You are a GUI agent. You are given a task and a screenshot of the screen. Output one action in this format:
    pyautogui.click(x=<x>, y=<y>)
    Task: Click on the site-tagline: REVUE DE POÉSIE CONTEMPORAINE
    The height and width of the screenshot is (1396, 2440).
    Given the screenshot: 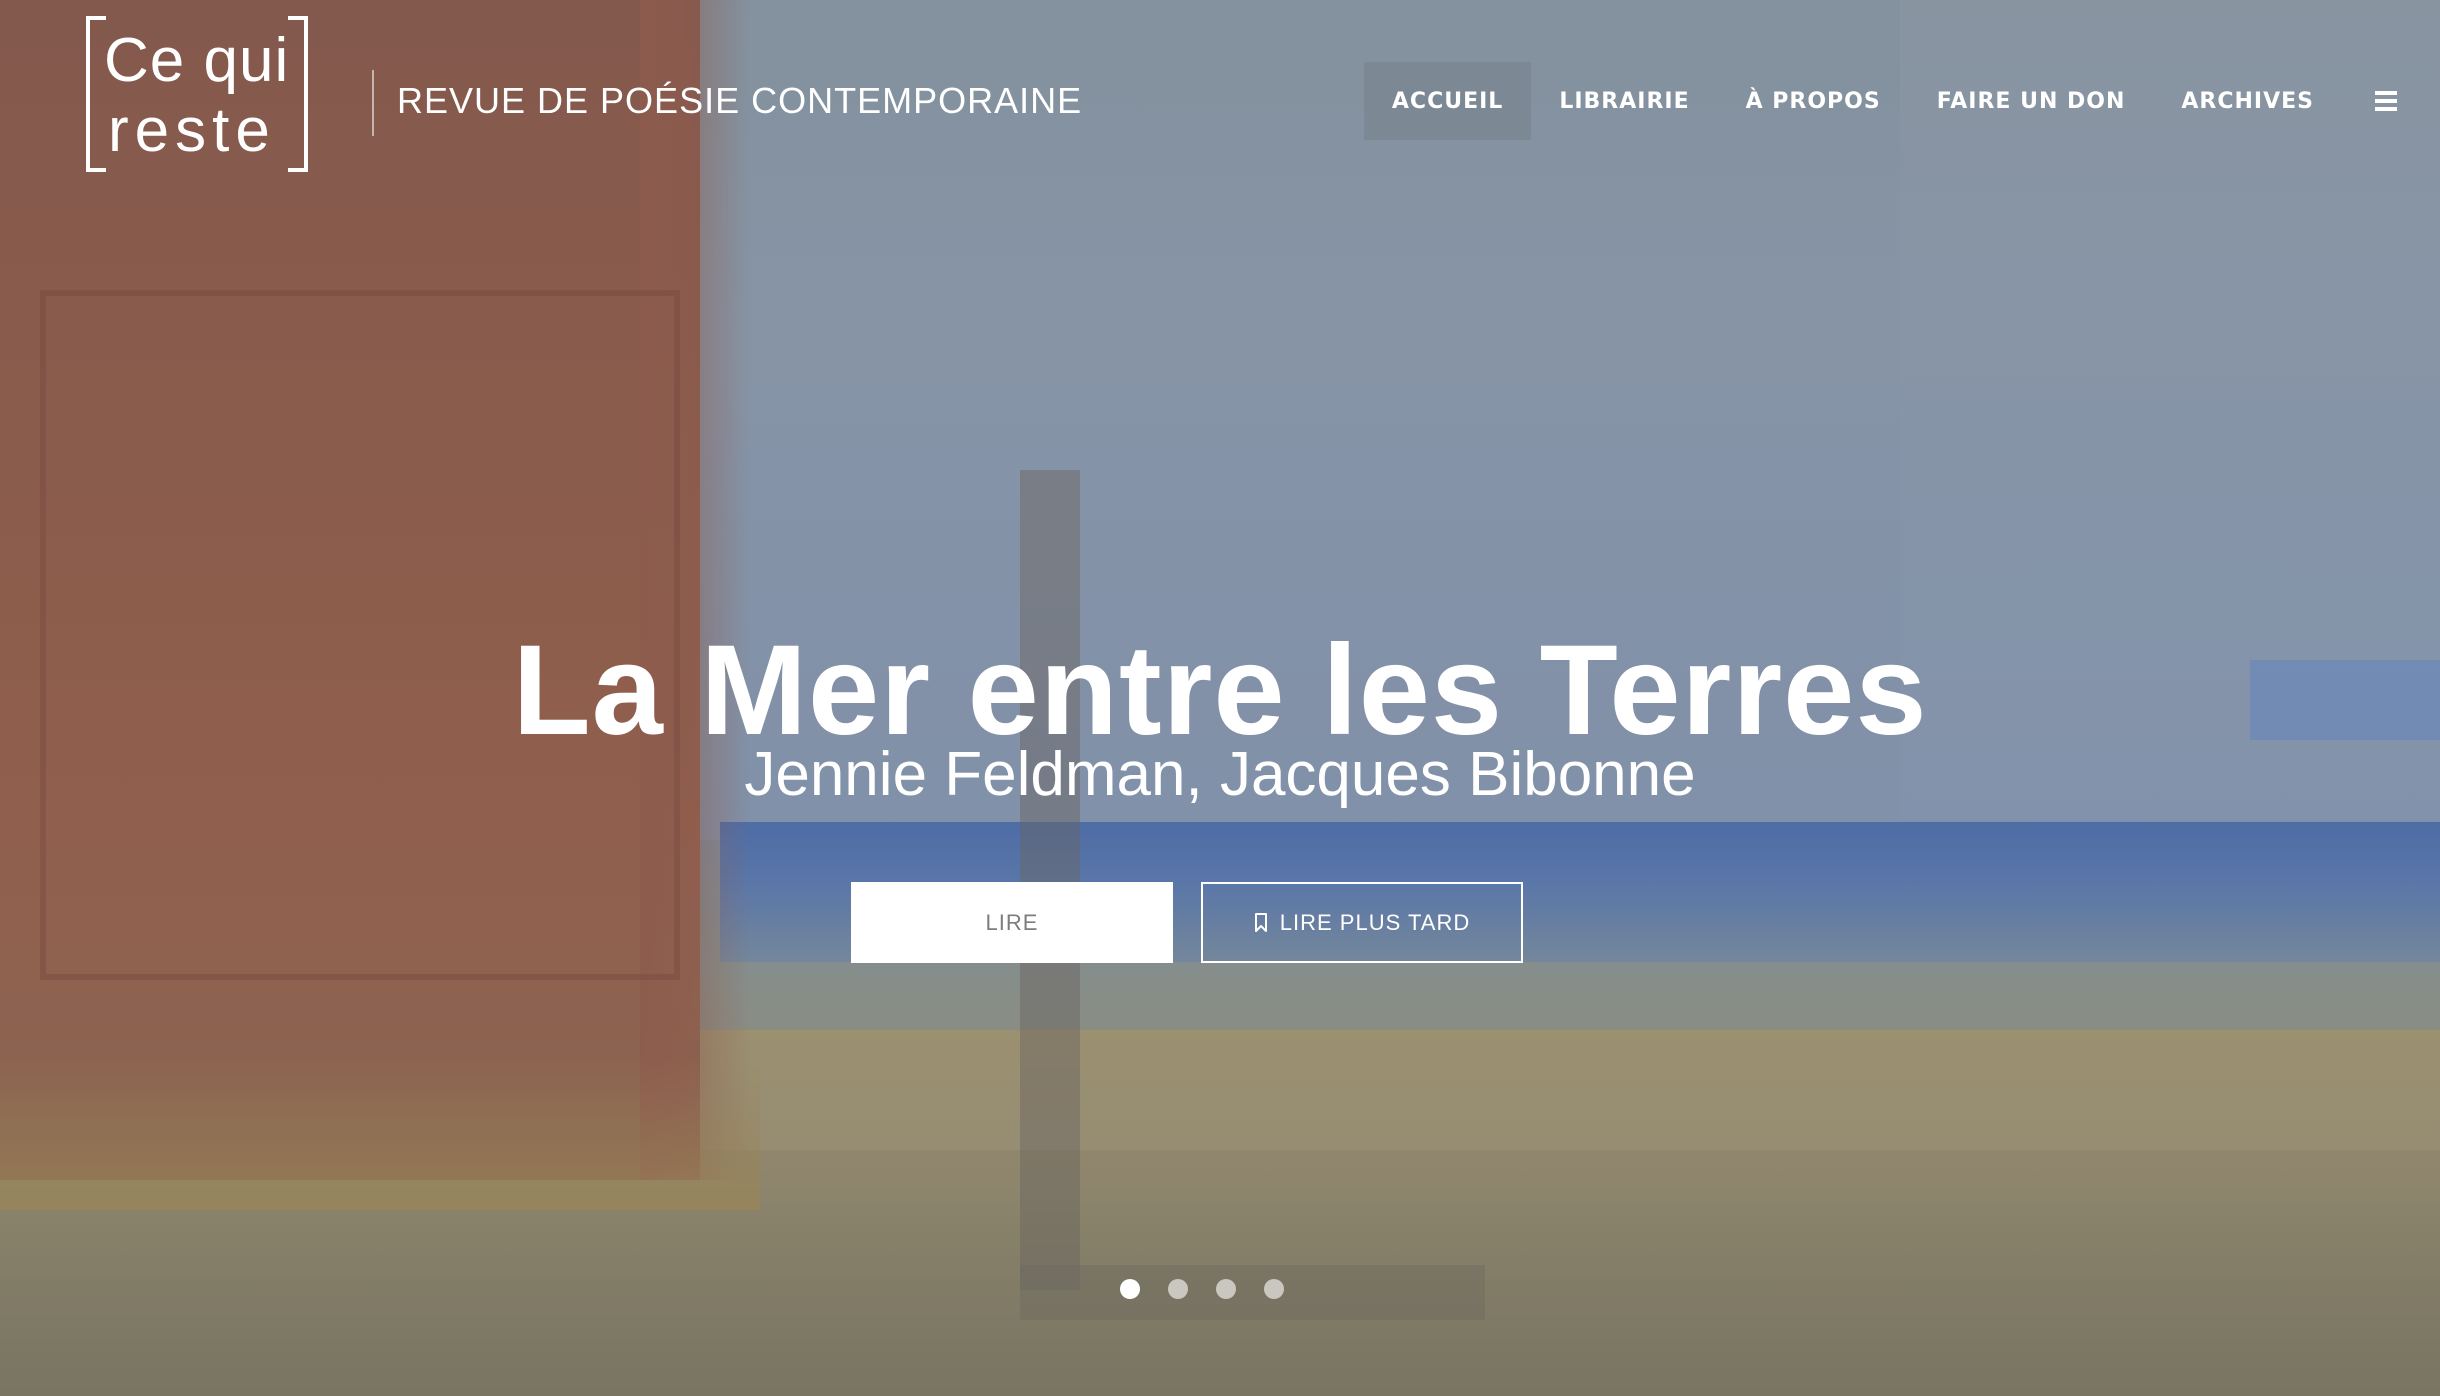 What is the action you would take?
    pyautogui.click(x=740, y=100)
    